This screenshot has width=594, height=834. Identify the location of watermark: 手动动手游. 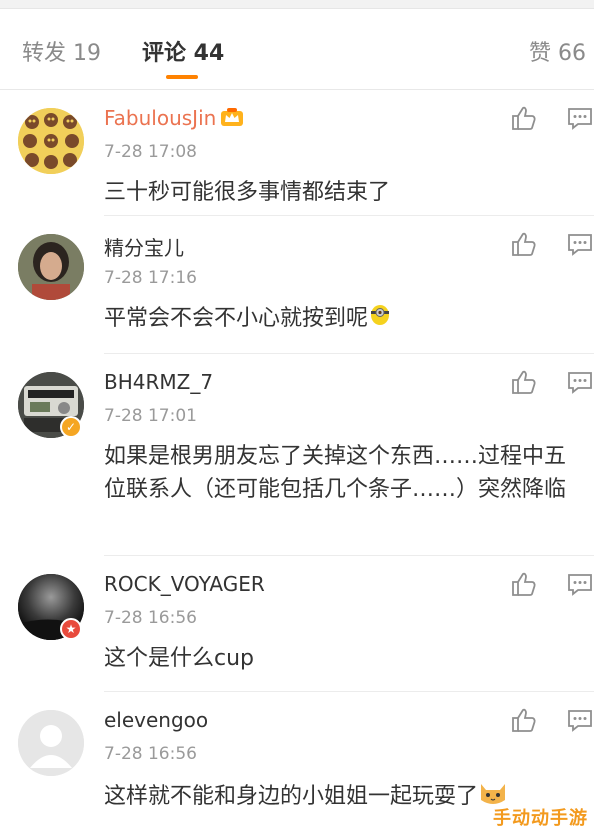
(540, 818).